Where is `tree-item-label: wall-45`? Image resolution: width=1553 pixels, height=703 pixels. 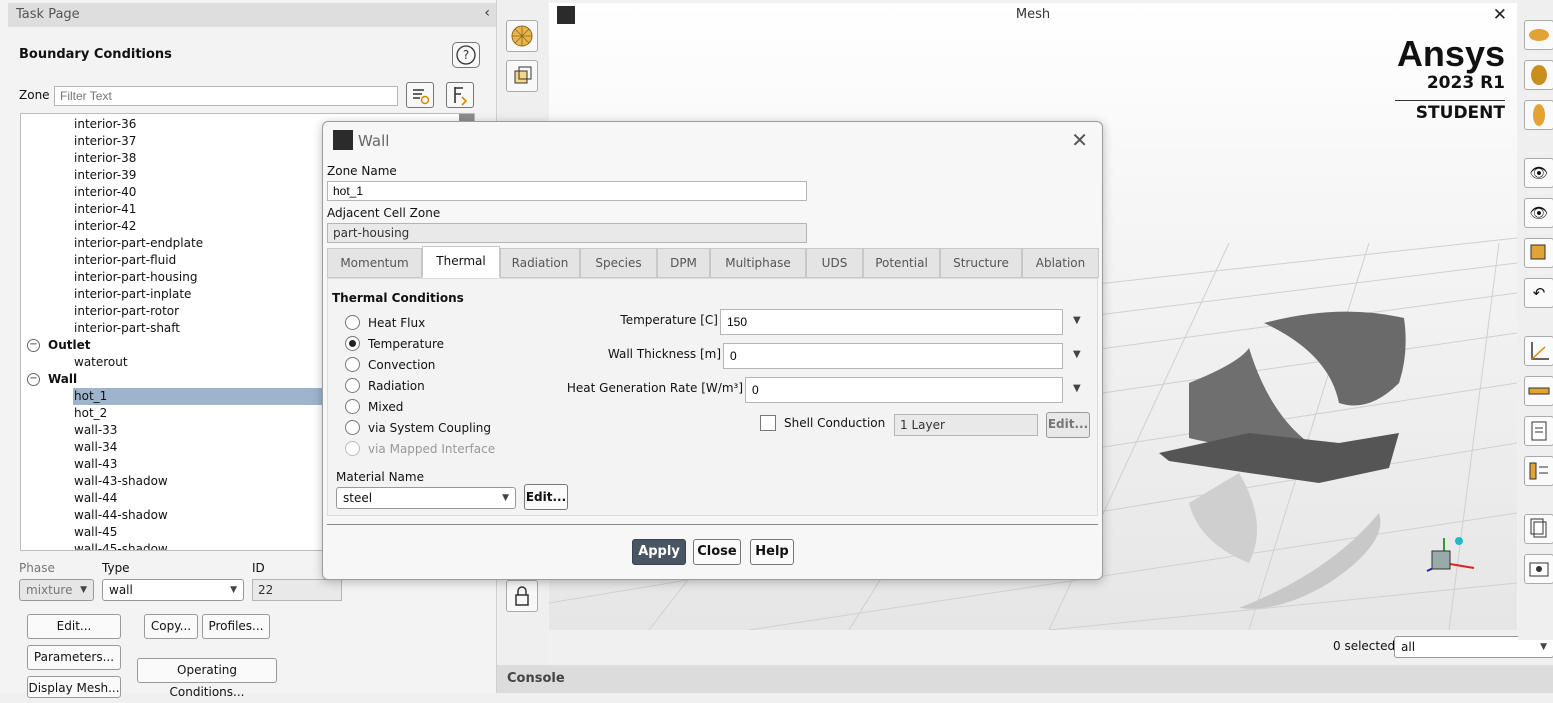
tree-item-label: wall-45 is located at coordinates (96, 532).